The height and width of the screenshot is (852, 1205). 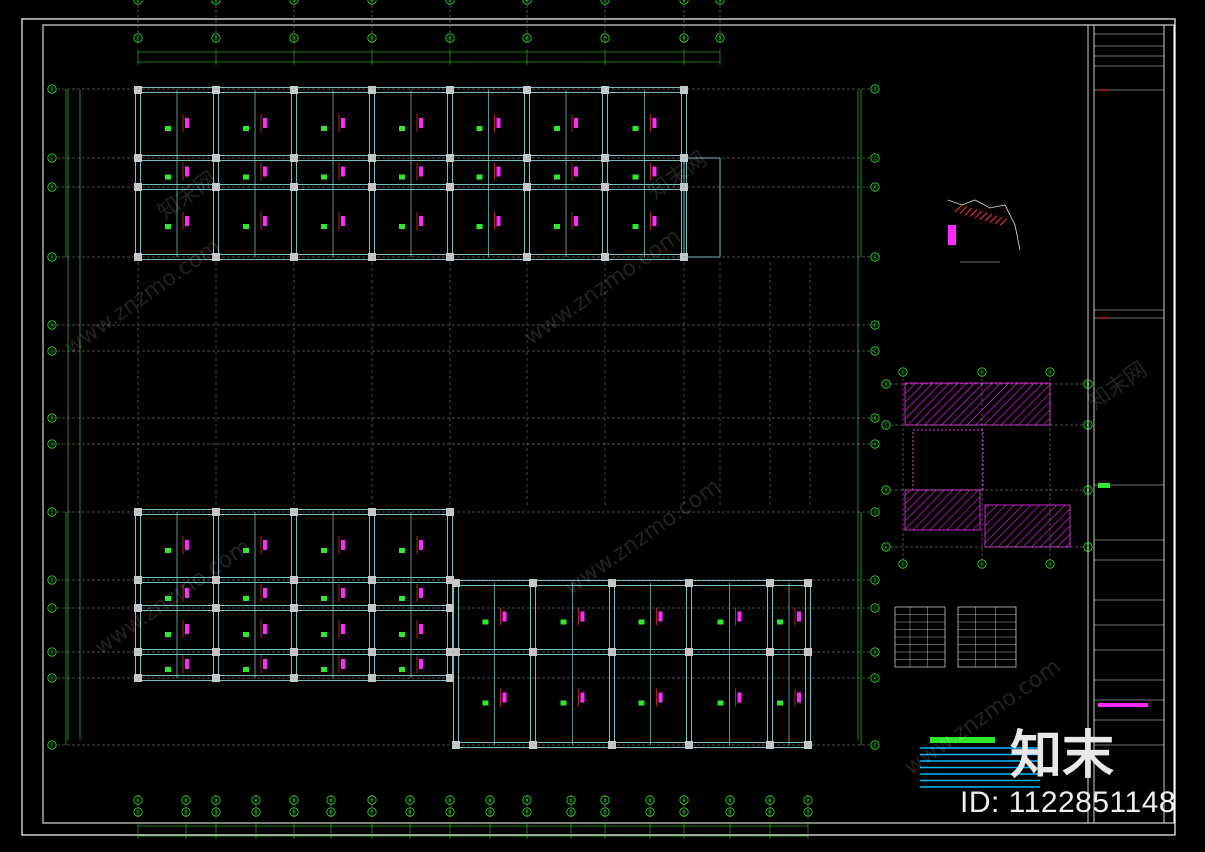 I want to click on mid-row-bubble-label: Ⓓ, so click(x=51, y=325).